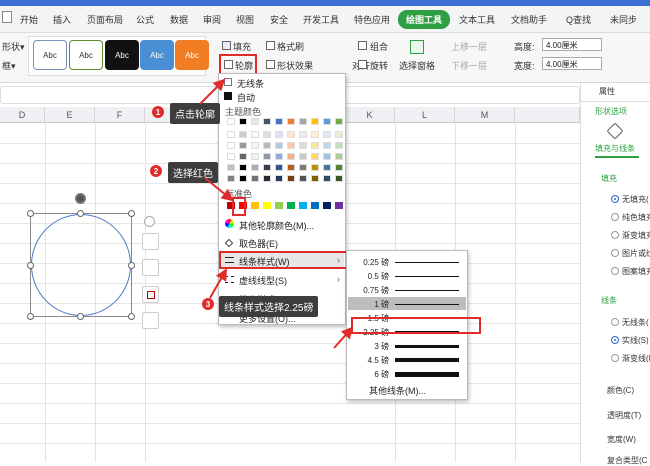  Describe the element at coordinates (13, 46) in the screenshot. I see `shape-edit-button: 形状▾` at that location.